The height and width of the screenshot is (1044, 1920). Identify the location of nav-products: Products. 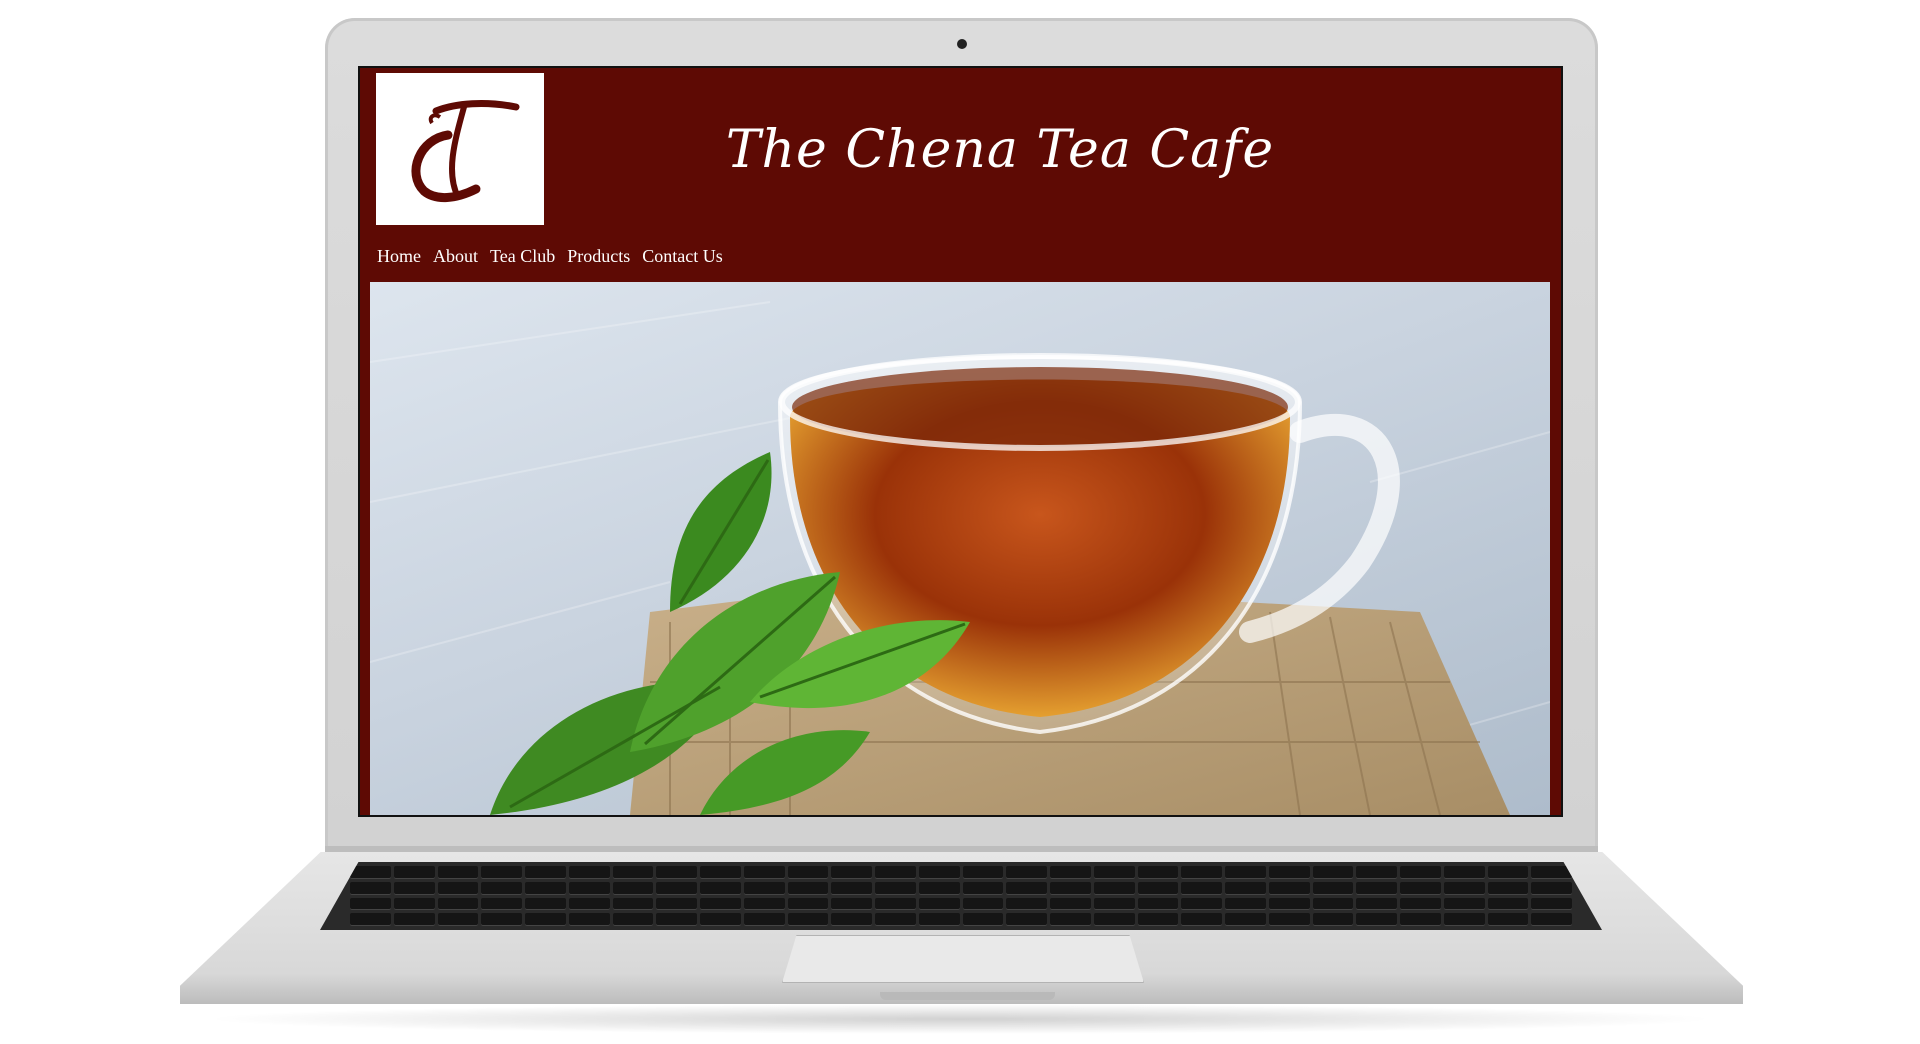
(598, 256).